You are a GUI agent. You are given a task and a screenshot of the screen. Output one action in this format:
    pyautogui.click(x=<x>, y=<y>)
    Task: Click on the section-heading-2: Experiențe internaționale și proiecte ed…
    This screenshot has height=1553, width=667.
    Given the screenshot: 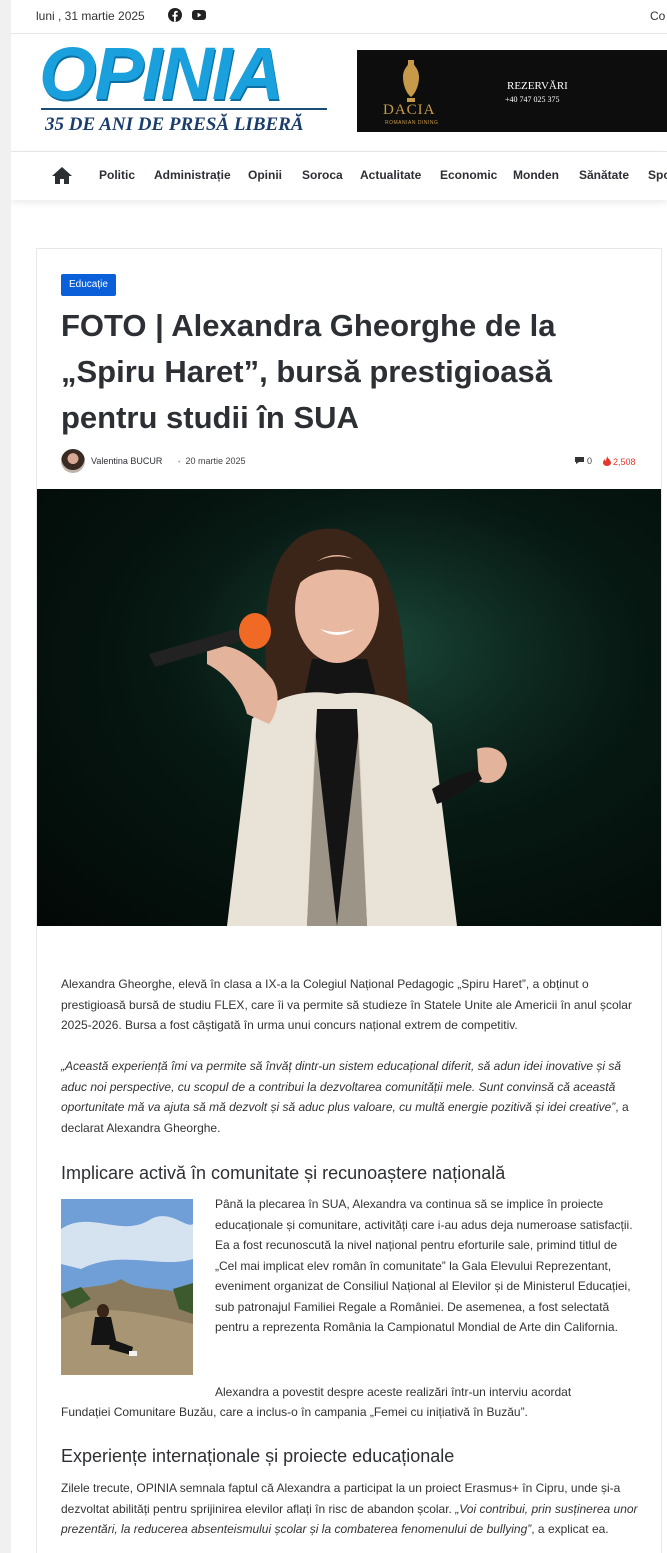 What is the action you would take?
    pyautogui.click(x=258, y=1456)
    